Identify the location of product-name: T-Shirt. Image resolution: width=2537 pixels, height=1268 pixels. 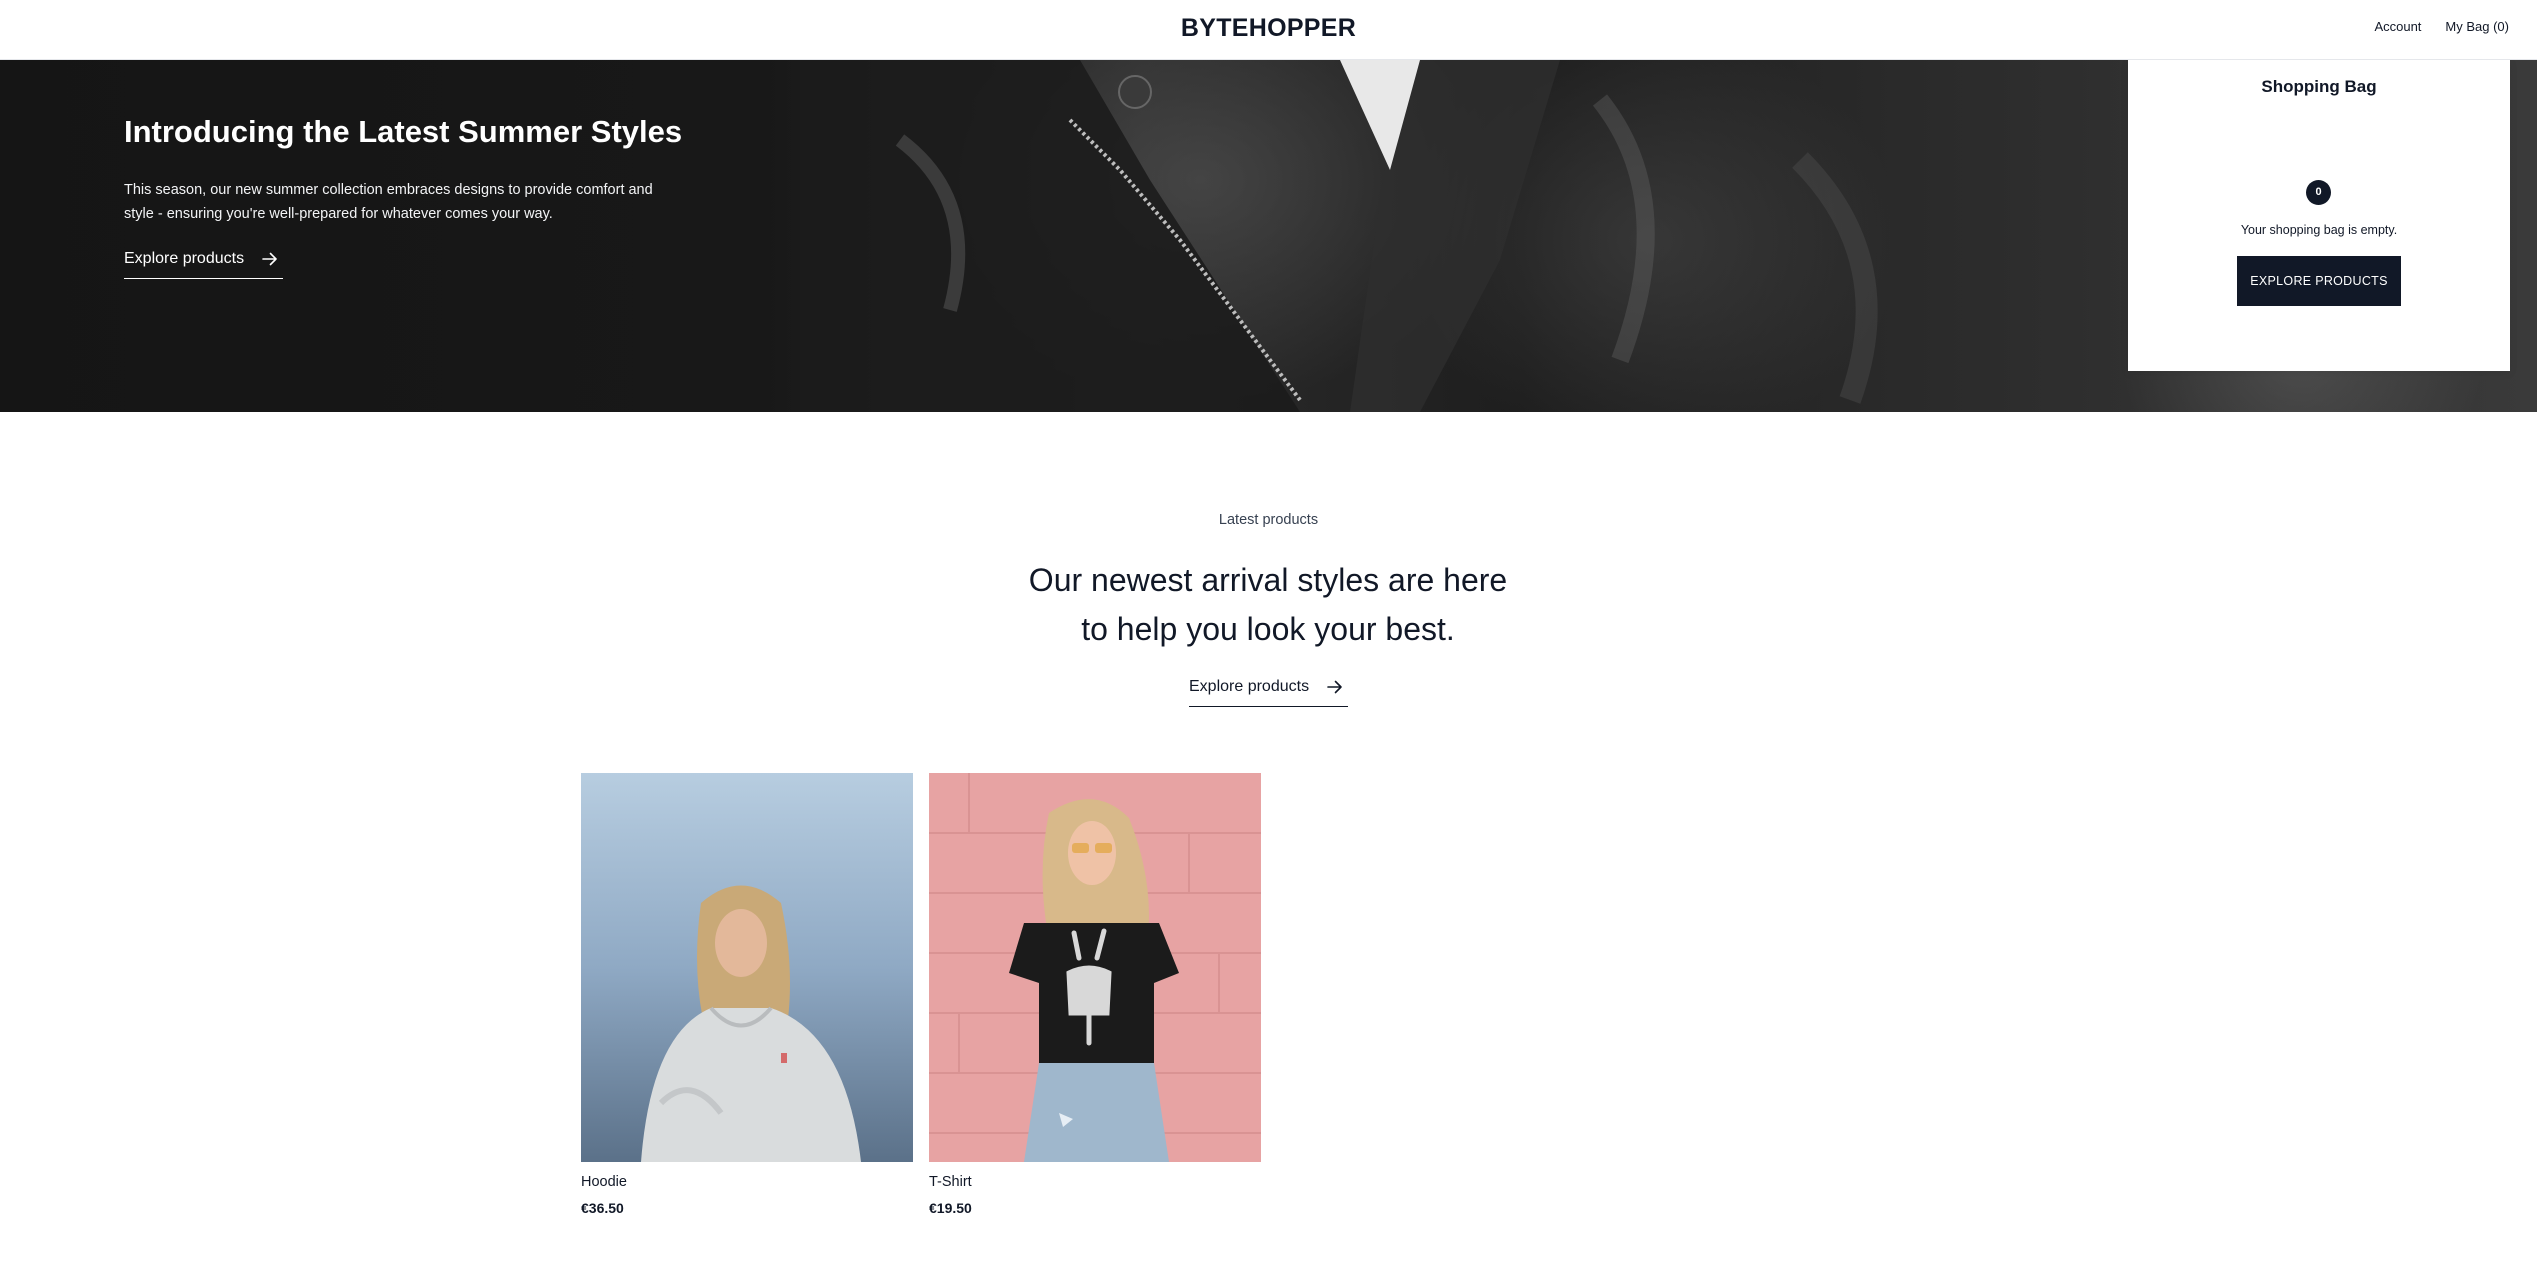
(1095, 1182).